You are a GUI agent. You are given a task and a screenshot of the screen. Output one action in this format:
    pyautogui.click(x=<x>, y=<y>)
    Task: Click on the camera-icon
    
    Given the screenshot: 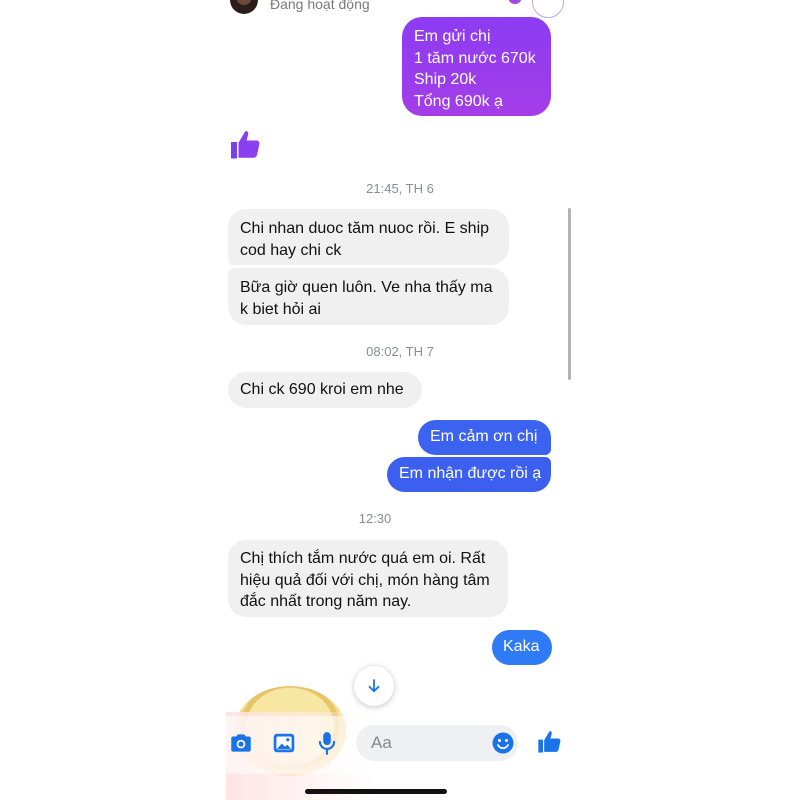 What is the action you would take?
    pyautogui.click(x=241, y=743)
    